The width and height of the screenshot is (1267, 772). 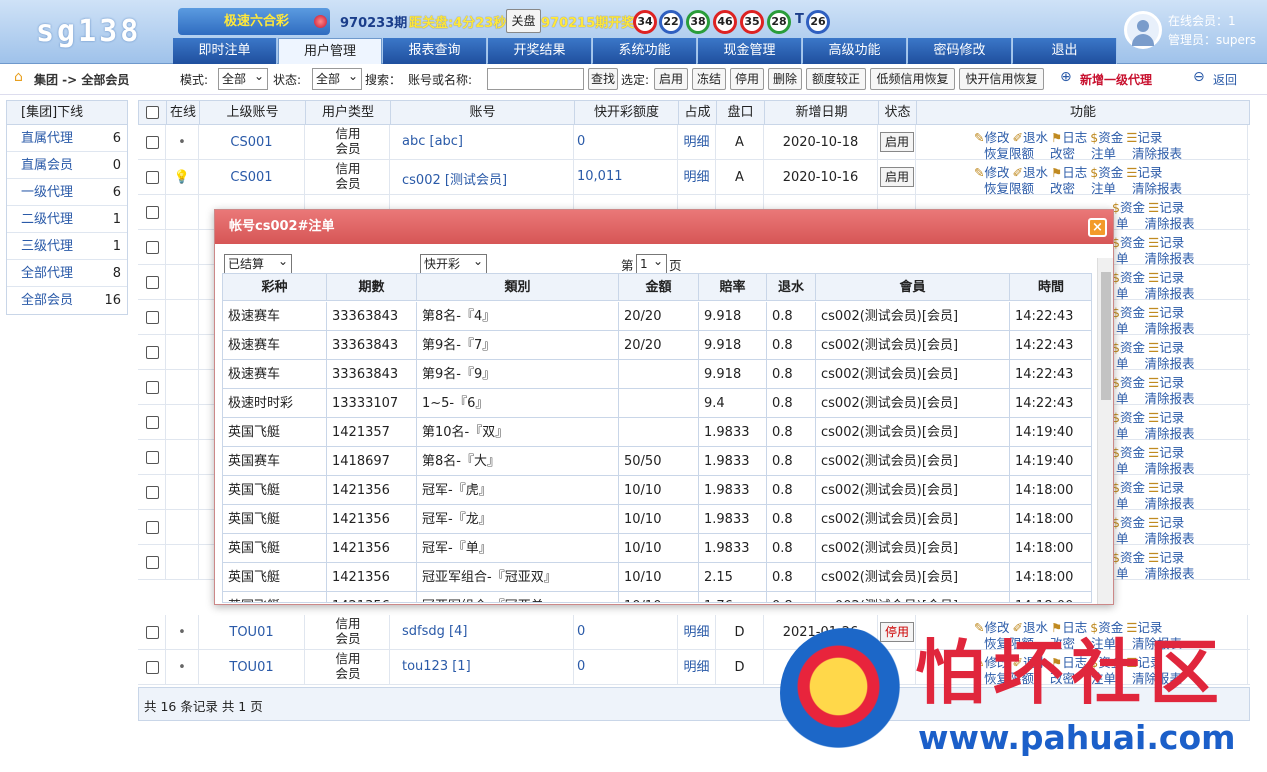 I want to click on add-agent-button: 新增一级代理, so click(x=1116, y=79).